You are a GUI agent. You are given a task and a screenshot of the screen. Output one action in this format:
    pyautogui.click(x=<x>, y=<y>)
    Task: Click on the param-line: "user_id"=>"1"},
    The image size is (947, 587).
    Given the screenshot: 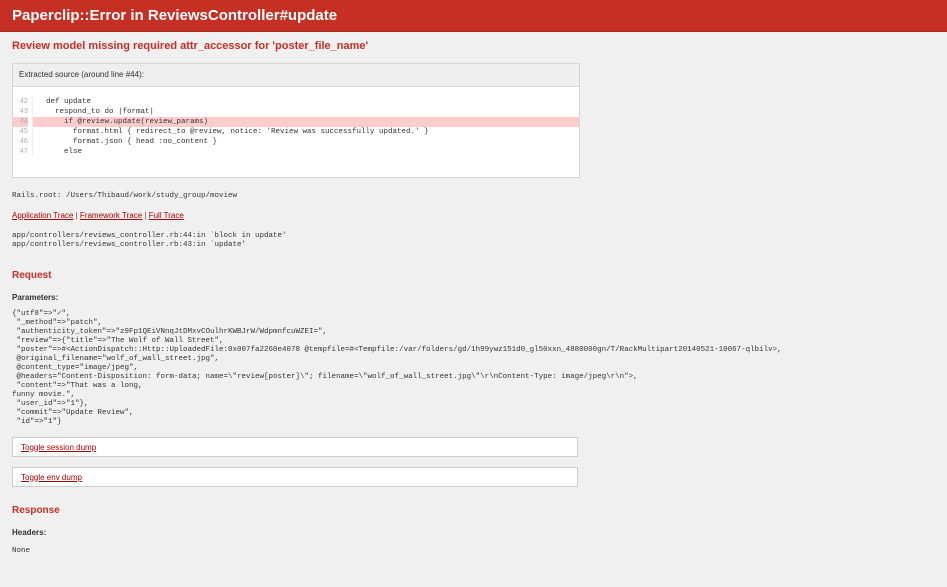 What is the action you would take?
    pyautogui.click(x=50, y=404)
    